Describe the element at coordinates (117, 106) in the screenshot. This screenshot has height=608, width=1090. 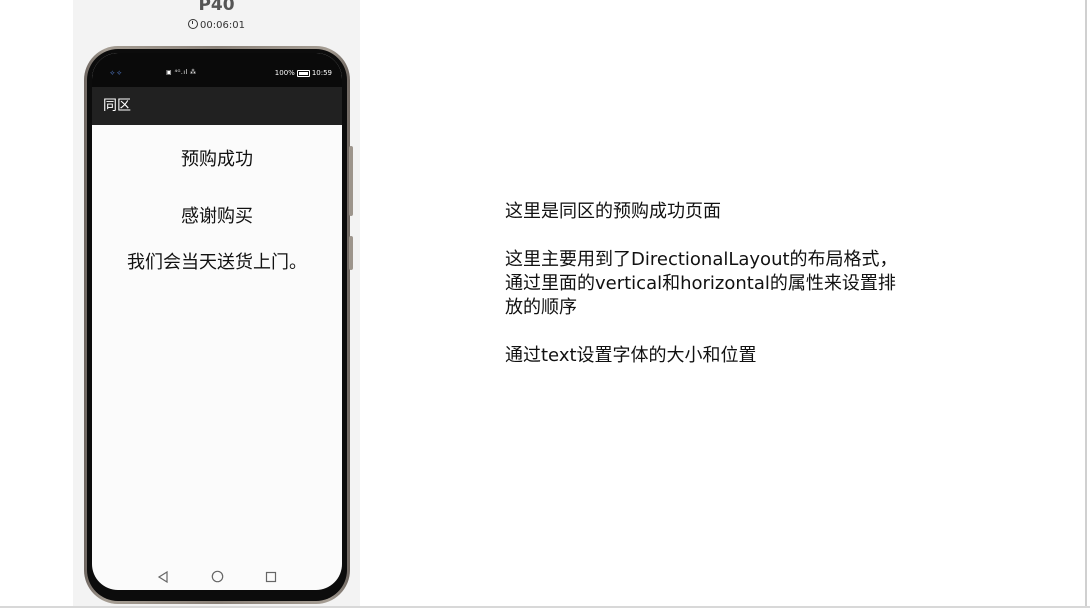
I see `app-title: 同区` at that location.